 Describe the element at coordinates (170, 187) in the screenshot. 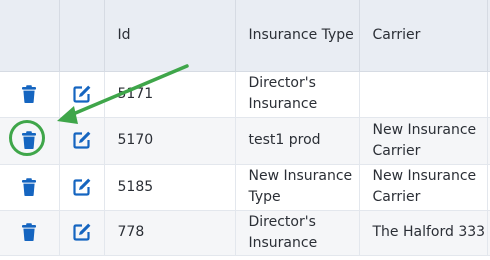

I see `cell-id: 5185` at that location.